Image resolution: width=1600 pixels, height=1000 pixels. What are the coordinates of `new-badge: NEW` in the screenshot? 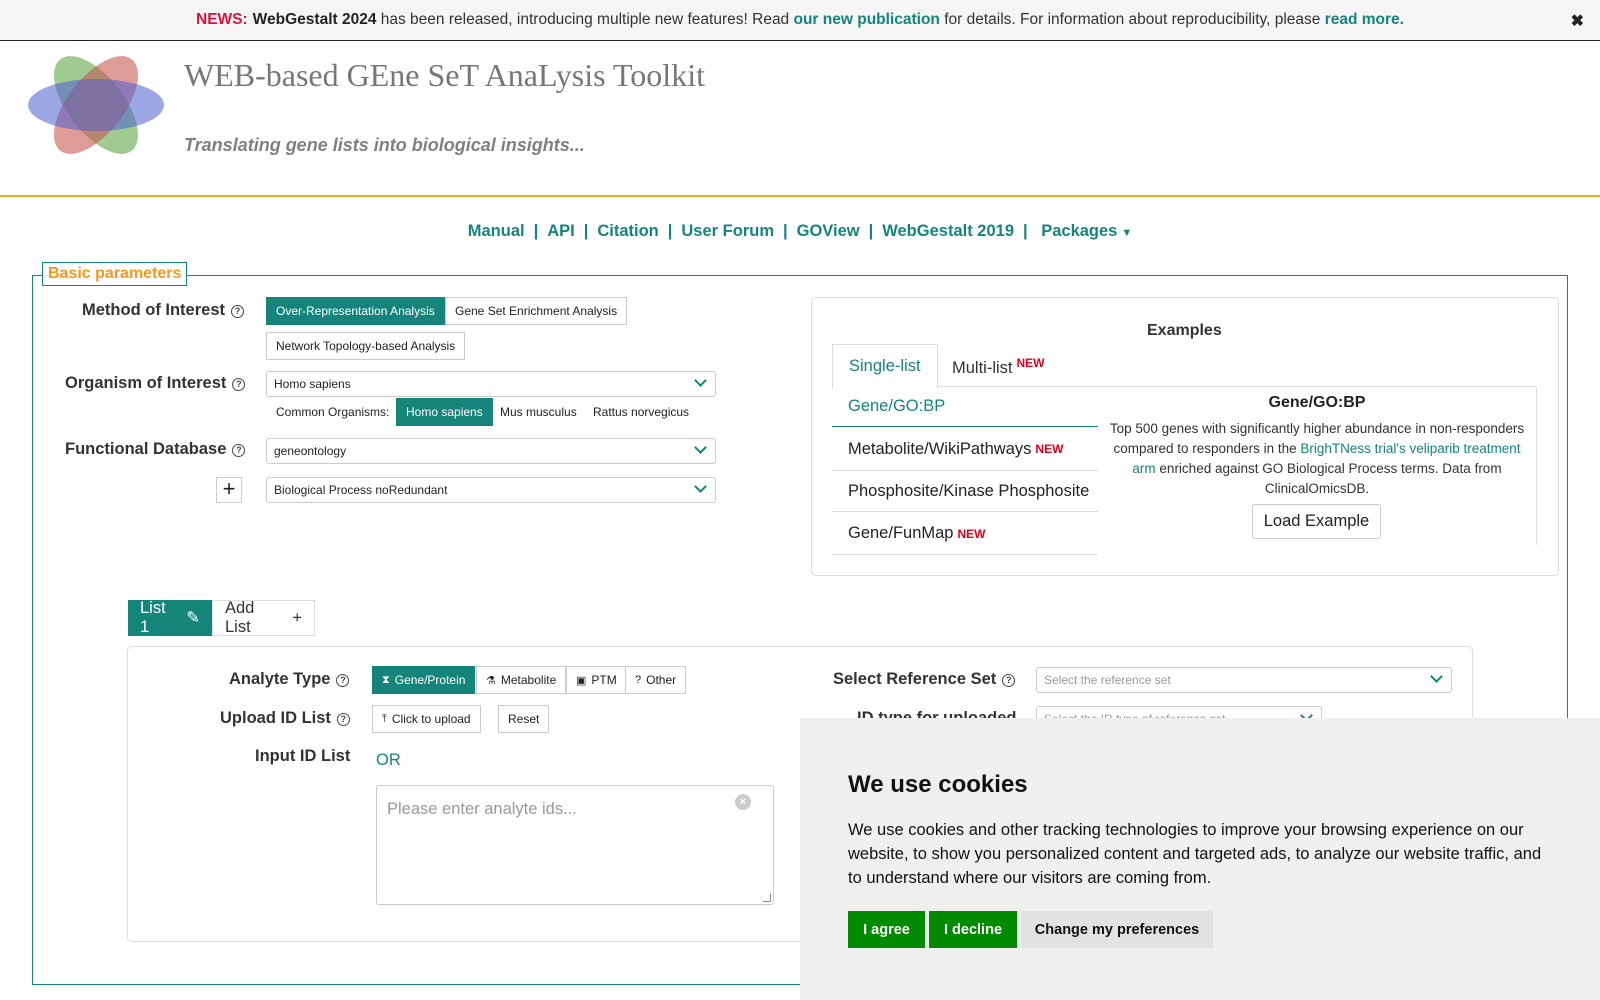 It's located at (1030, 363).